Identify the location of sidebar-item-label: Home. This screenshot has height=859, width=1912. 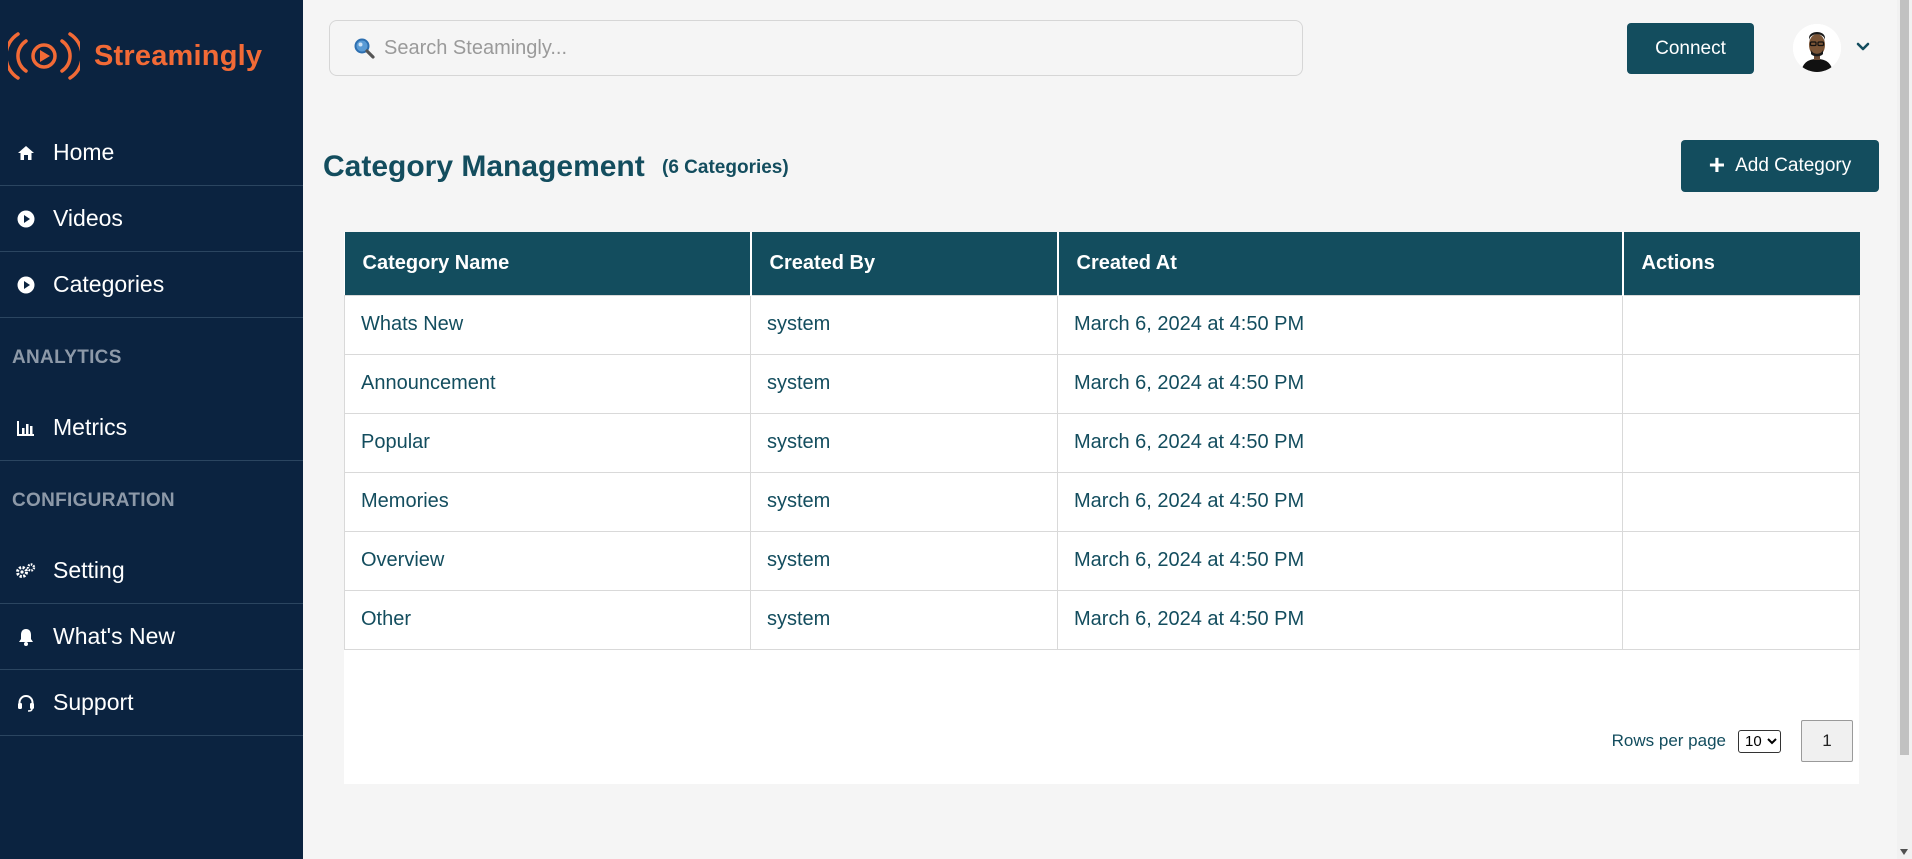
(84, 152).